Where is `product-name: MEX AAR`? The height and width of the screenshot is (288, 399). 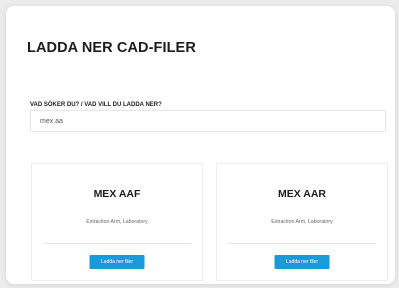
product-name: MEX AAR is located at coordinates (302, 194).